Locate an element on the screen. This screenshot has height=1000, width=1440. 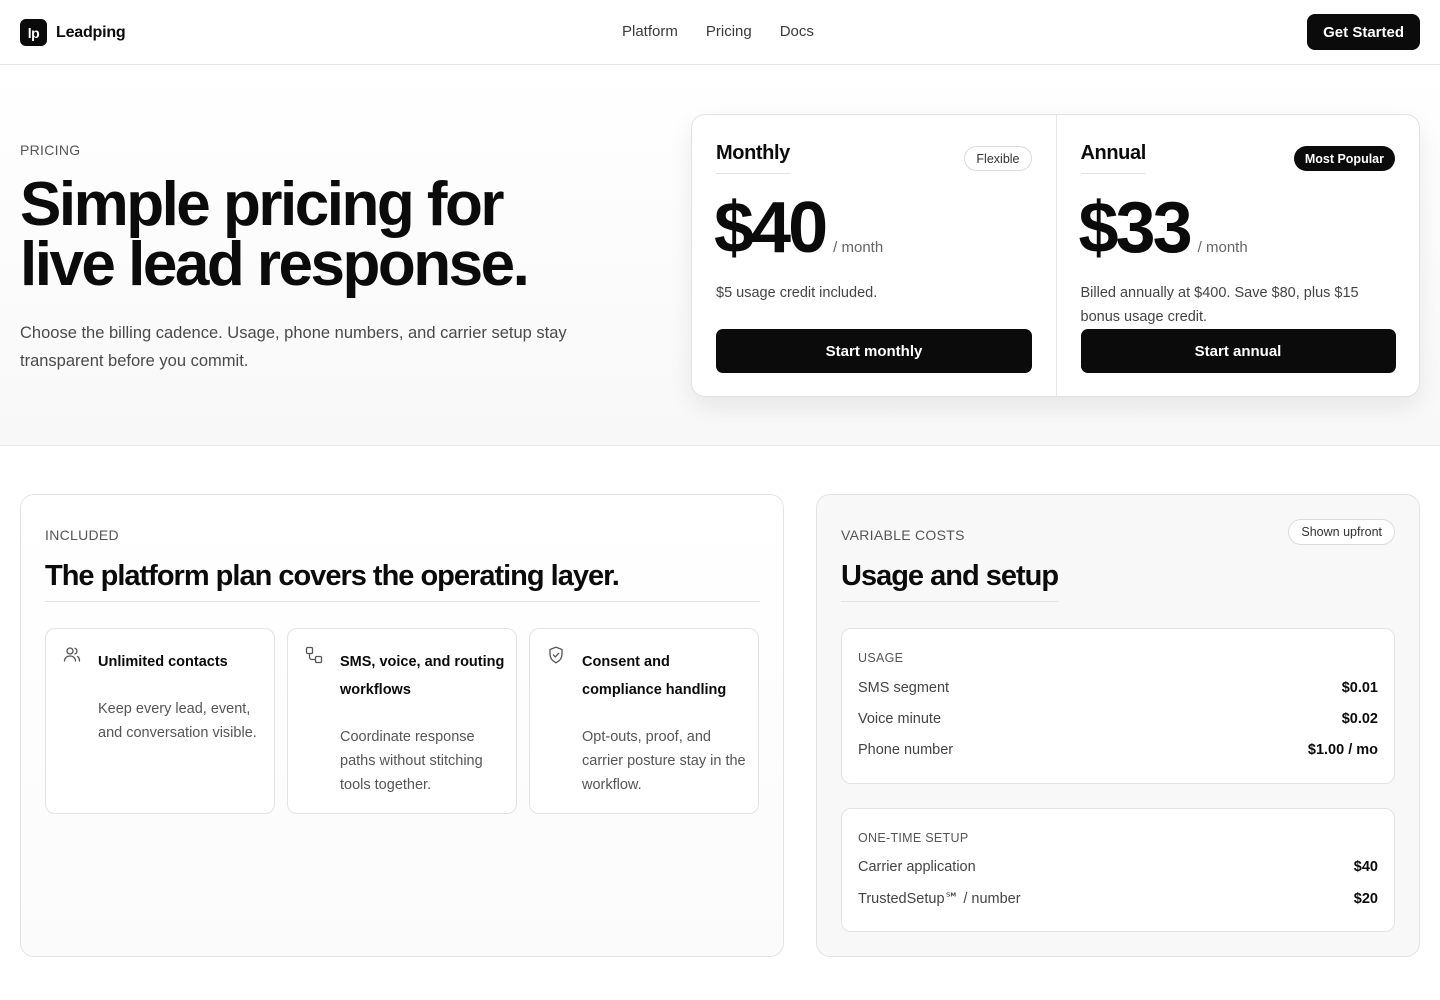
plan-price: $40 / month is located at coordinates (798, 228).